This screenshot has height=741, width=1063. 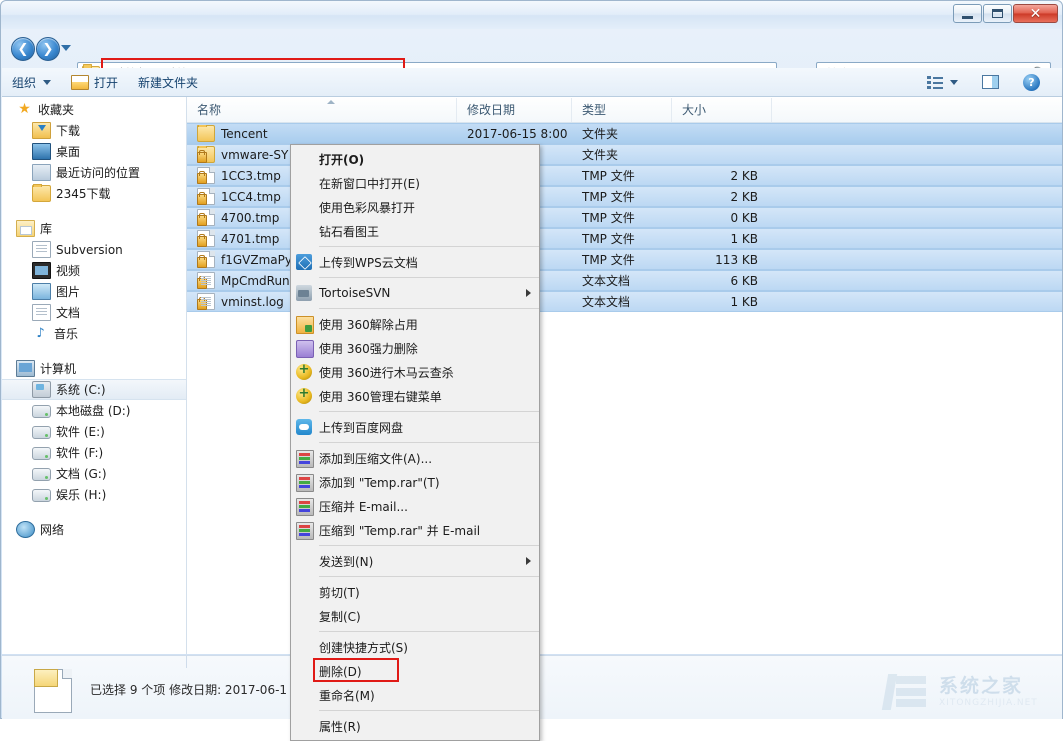 I want to click on nav-item: 文档, so click(x=94, y=312).